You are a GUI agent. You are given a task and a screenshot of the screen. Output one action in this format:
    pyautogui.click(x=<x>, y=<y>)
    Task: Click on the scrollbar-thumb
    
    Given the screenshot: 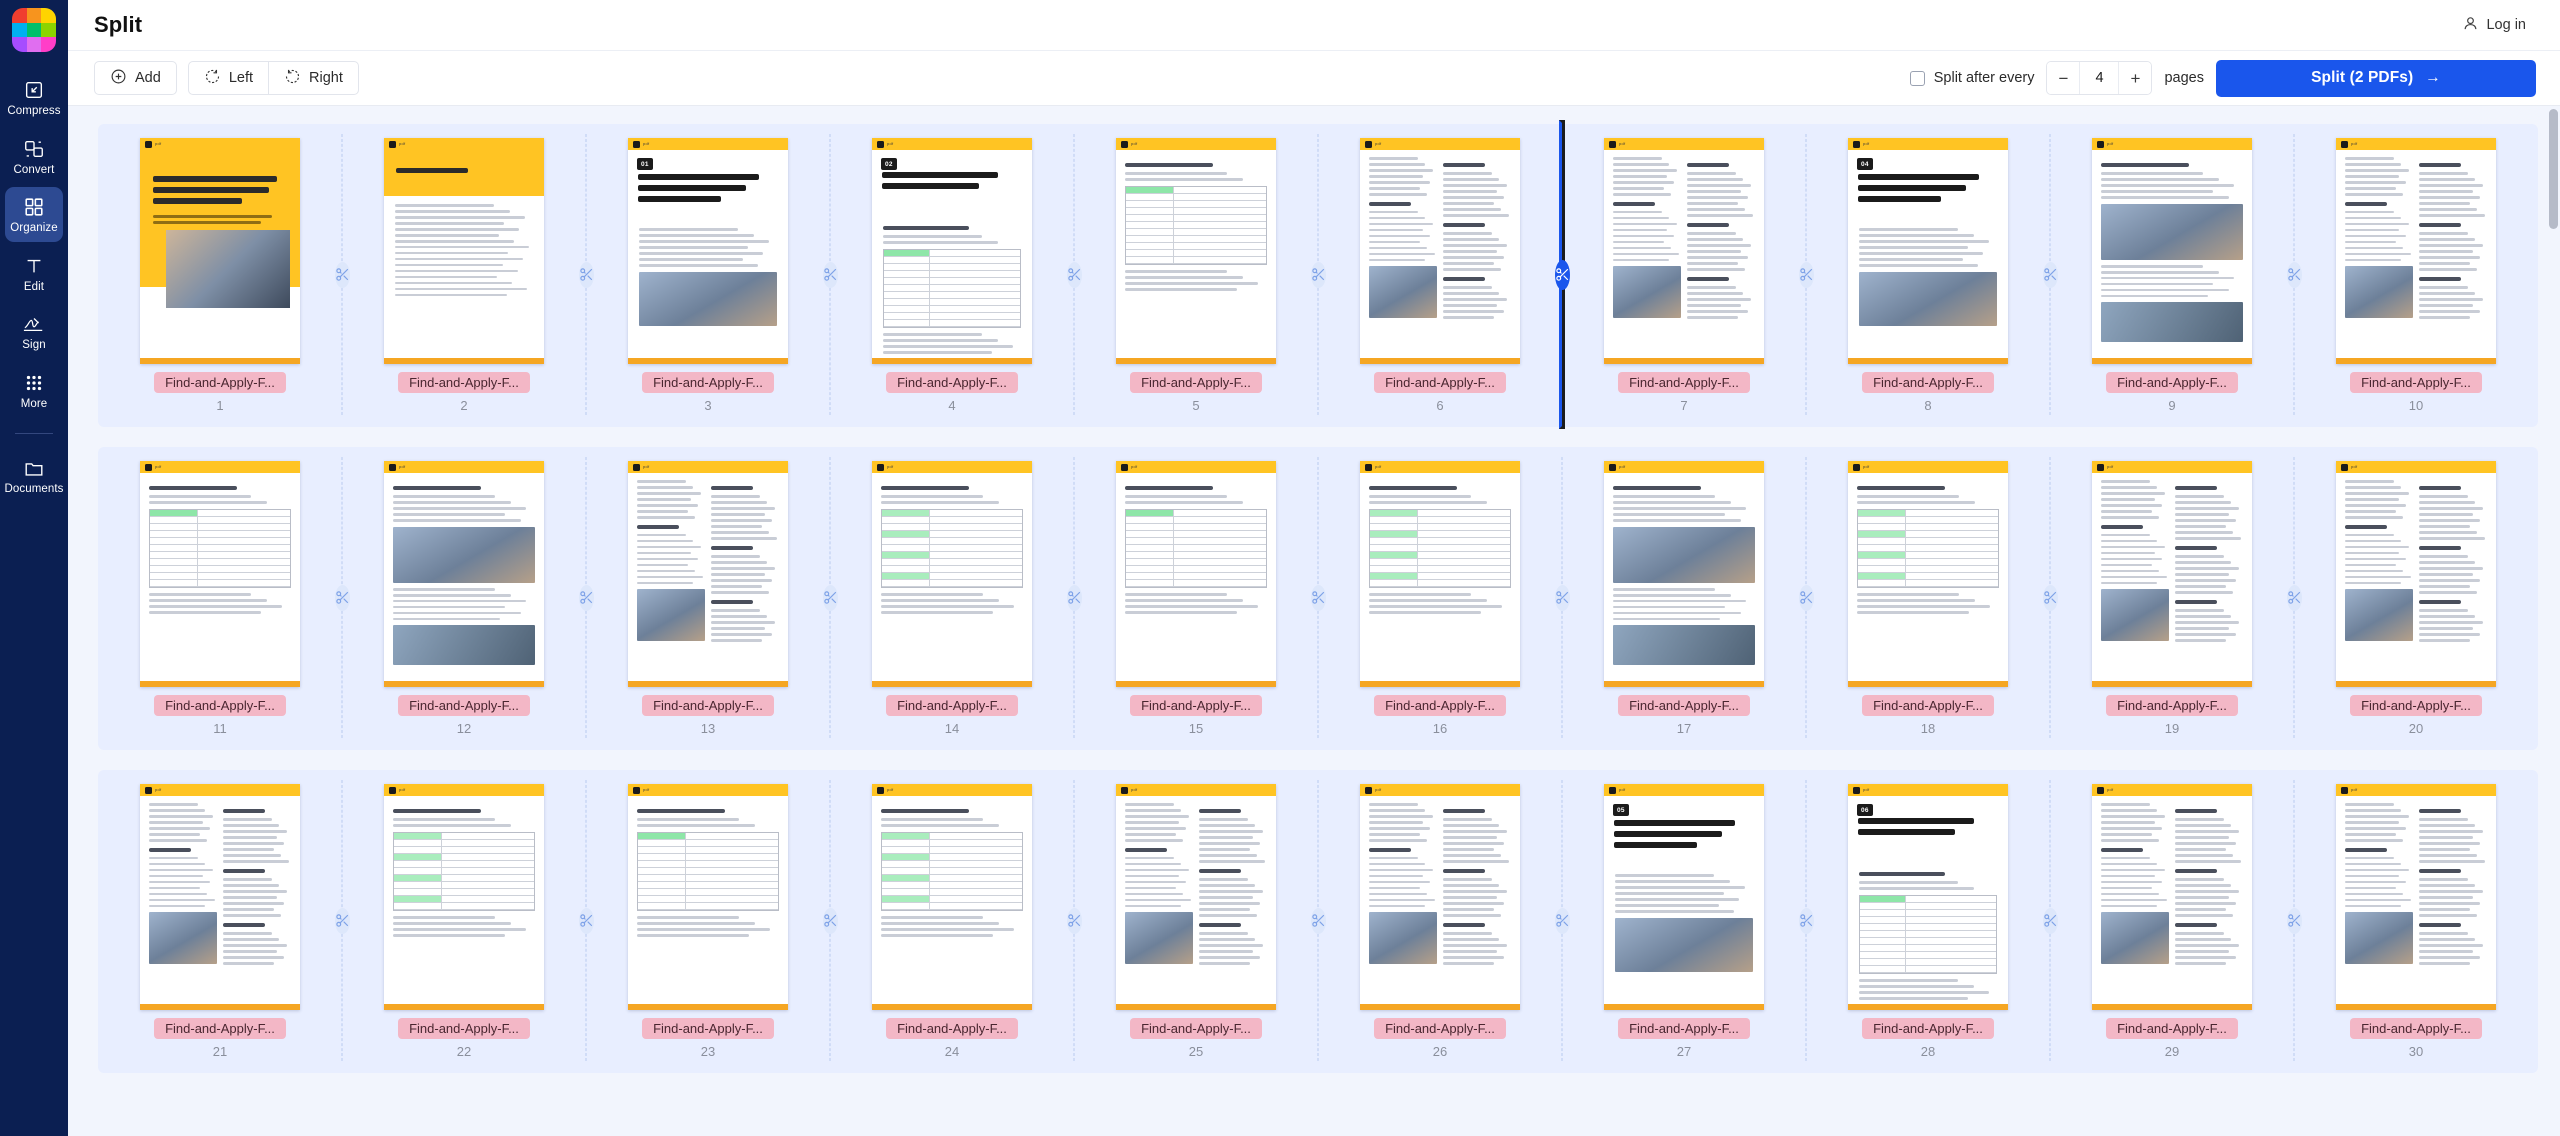 What is the action you would take?
    pyautogui.click(x=2553, y=169)
    